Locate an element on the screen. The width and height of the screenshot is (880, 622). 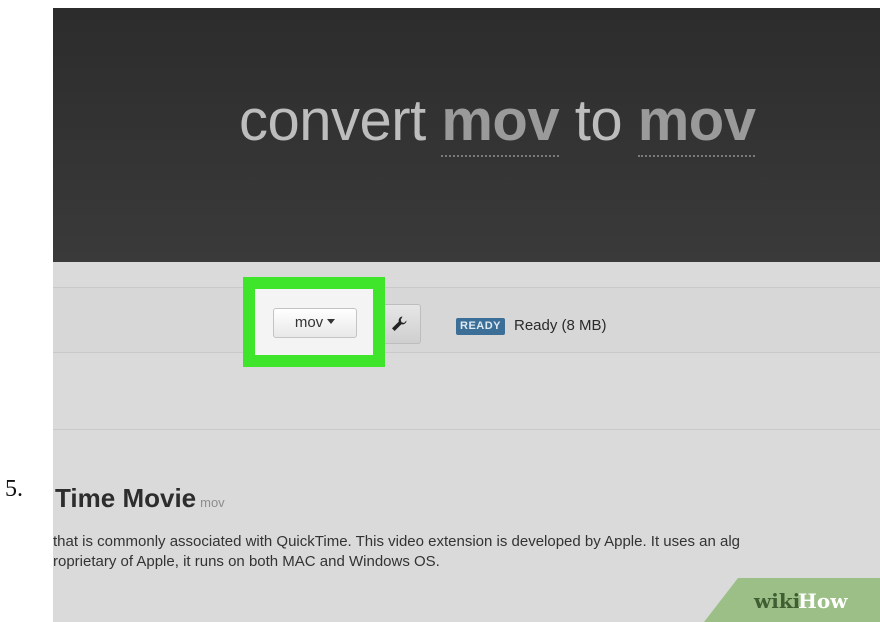
status-text: Ready (8 MB) is located at coordinates (560, 325).